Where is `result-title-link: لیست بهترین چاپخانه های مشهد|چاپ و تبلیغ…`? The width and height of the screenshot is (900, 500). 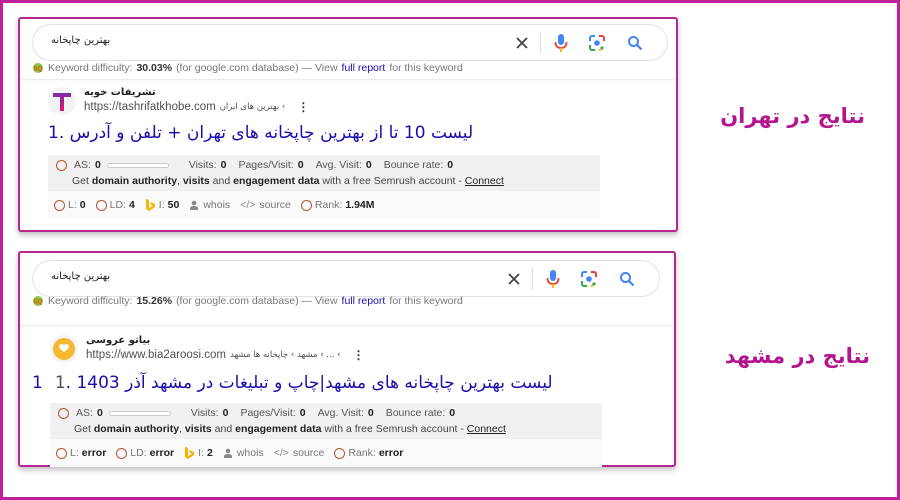 result-title-link: لیست بهترین چاپخانه های مشهد|چاپ و تبلیغ… is located at coordinates (292, 383).